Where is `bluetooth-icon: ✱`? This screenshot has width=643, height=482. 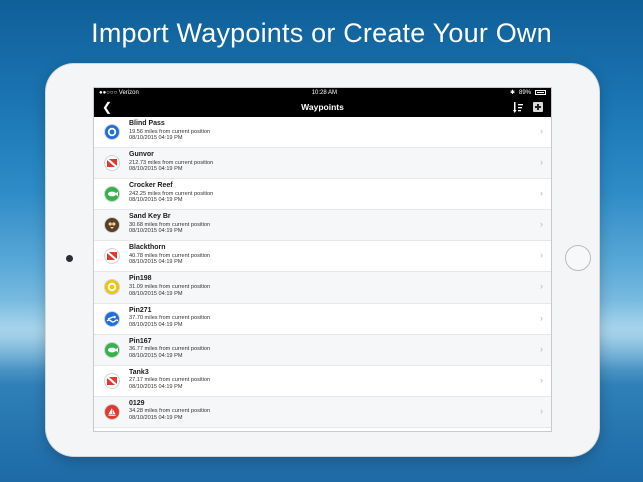
bluetooth-icon: ✱ is located at coordinates (512, 93).